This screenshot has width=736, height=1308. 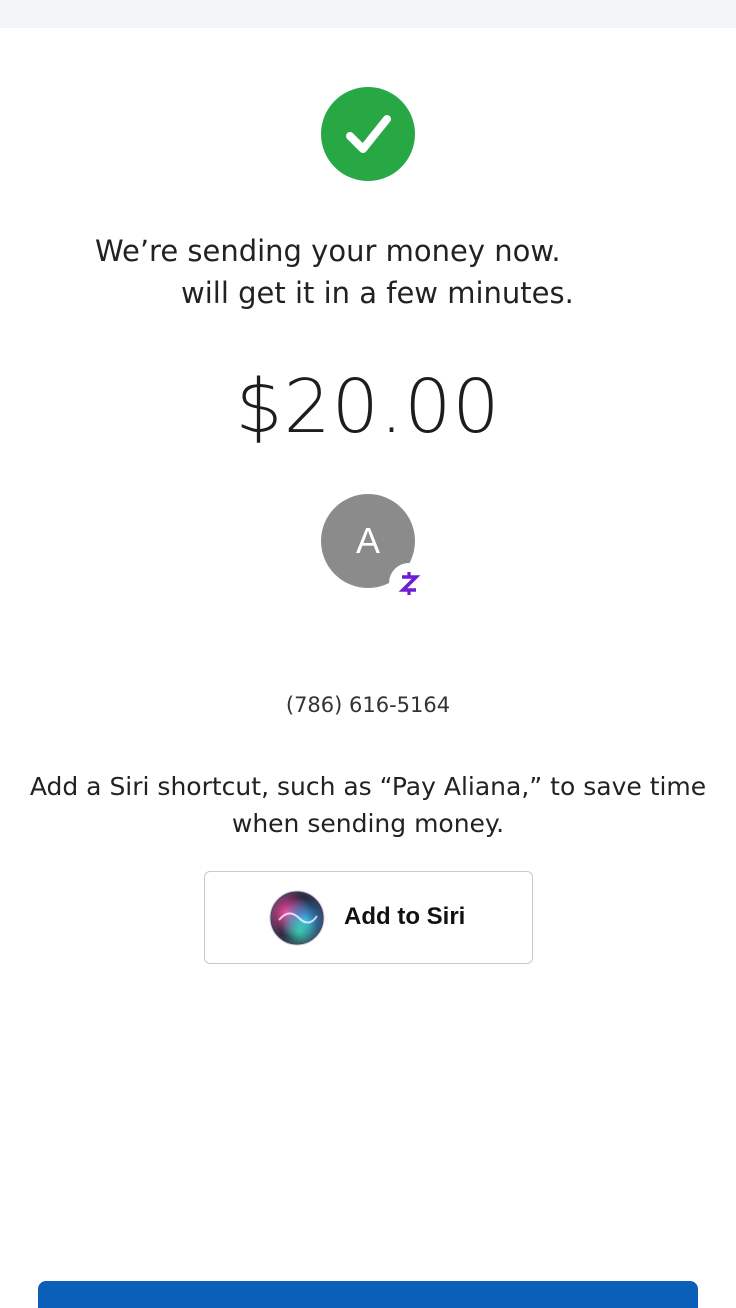 What do you see at coordinates (377, 293) in the screenshot?
I see `confirmation-message-line-2: will get it in a few minutes.` at bounding box center [377, 293].